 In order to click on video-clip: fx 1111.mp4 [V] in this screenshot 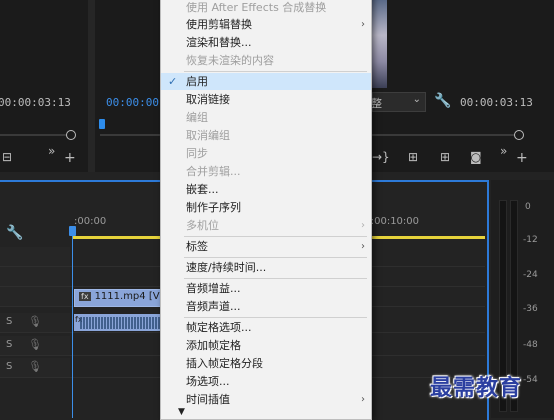, I will do `click(120, 298)`.